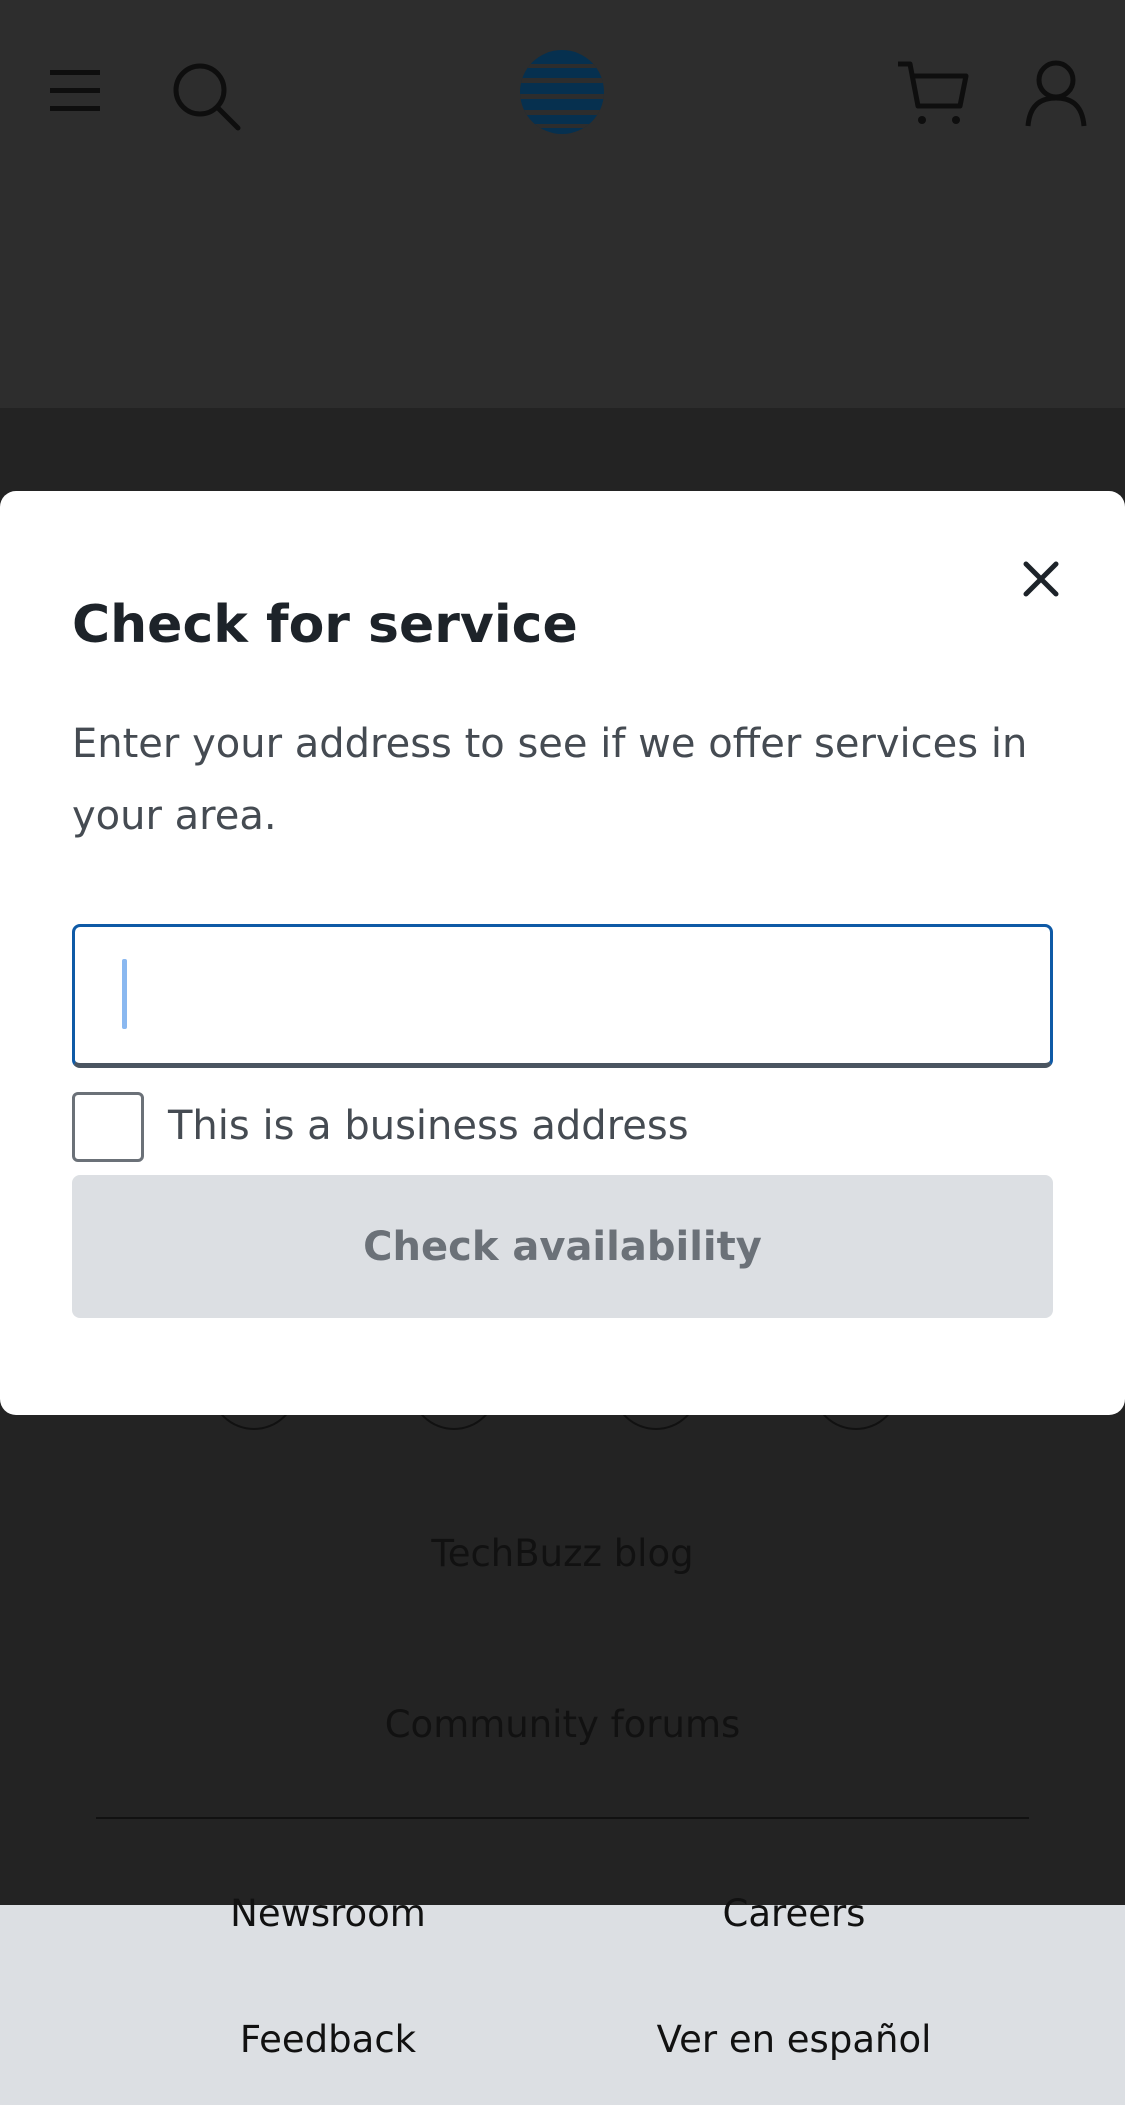 The height and width of the screenshot is (2105, 1125). I want to click on address-input, so click(562, 996).